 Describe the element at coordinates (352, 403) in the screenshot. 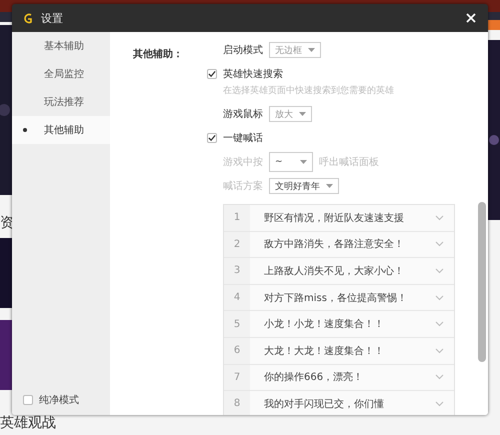

I see `phrase-item: 我的对手闪现已交，你们懂` at that location.